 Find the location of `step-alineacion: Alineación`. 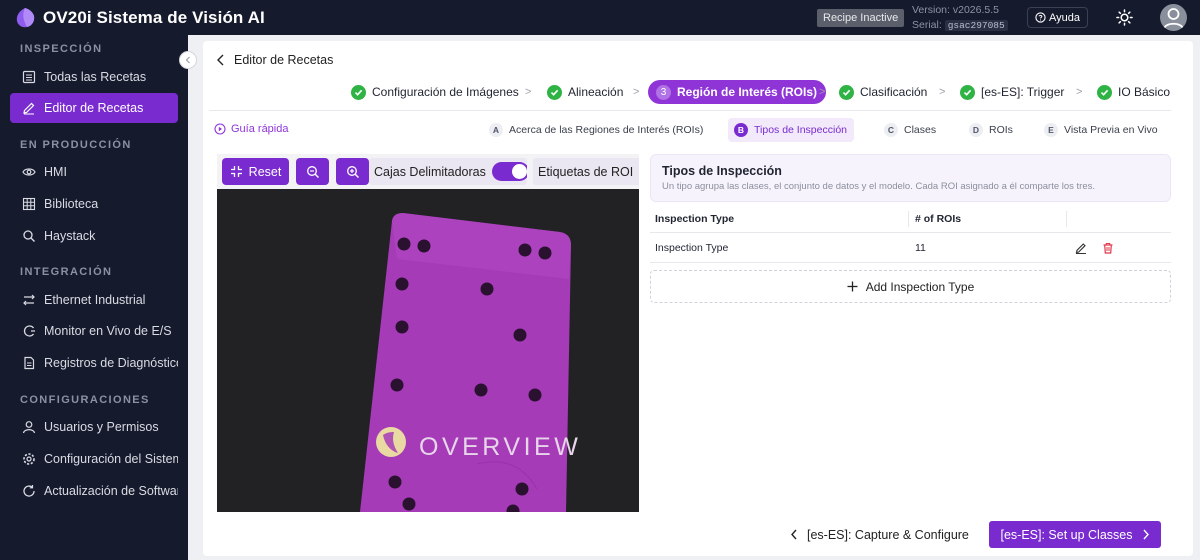

step-alineacion: Alineación is located at coordinates (585, 92).